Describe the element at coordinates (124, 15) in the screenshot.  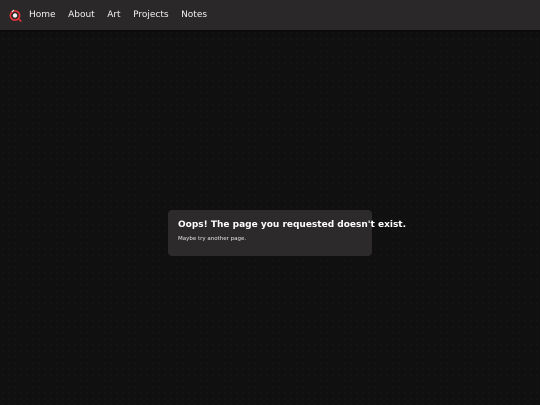
I see `nav-links: Home About Art Projects Notes` at that location.